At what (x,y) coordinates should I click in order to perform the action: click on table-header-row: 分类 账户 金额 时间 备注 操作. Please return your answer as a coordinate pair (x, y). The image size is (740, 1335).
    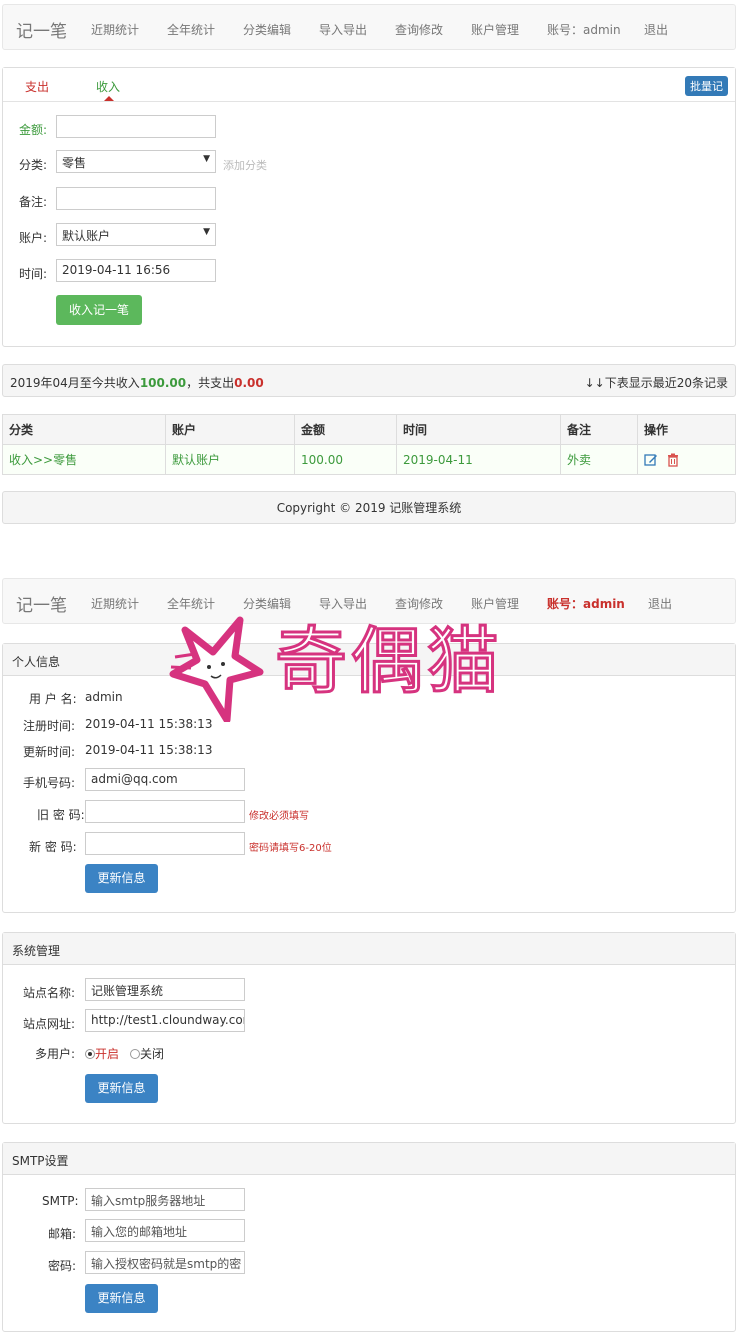
    Looking at the image, I should click on (369, 429).